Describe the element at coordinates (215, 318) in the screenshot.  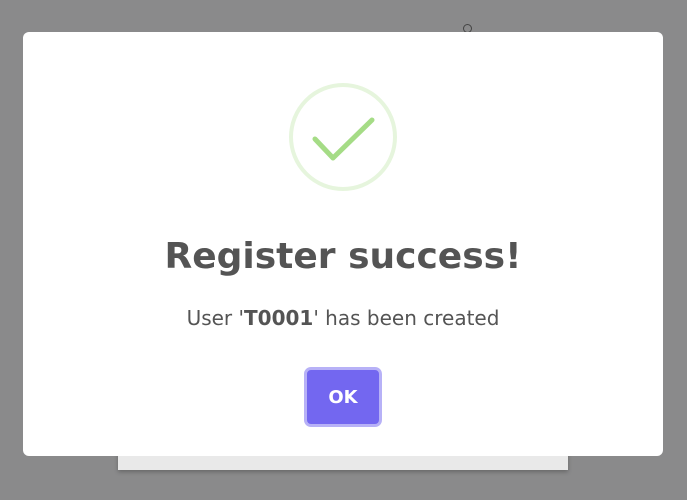
I see `message-prefix: User '` at that location.